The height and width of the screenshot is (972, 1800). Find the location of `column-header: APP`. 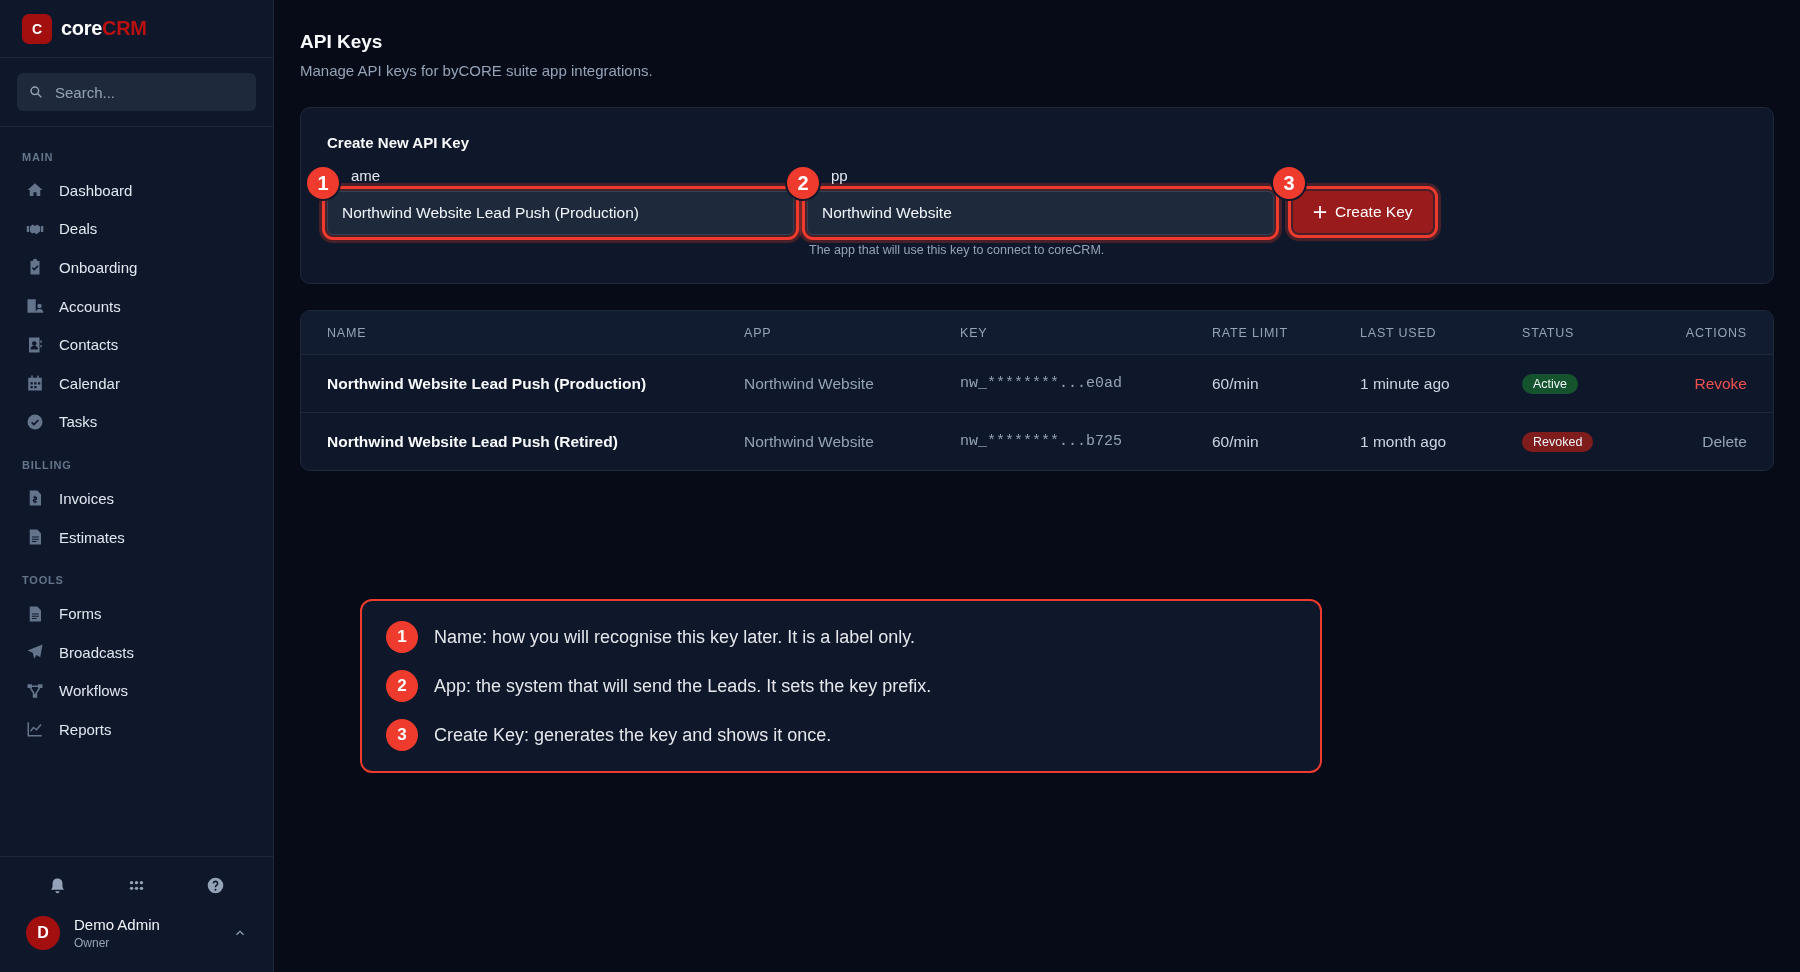

column-header: APP is located at coordinates (758, 332).